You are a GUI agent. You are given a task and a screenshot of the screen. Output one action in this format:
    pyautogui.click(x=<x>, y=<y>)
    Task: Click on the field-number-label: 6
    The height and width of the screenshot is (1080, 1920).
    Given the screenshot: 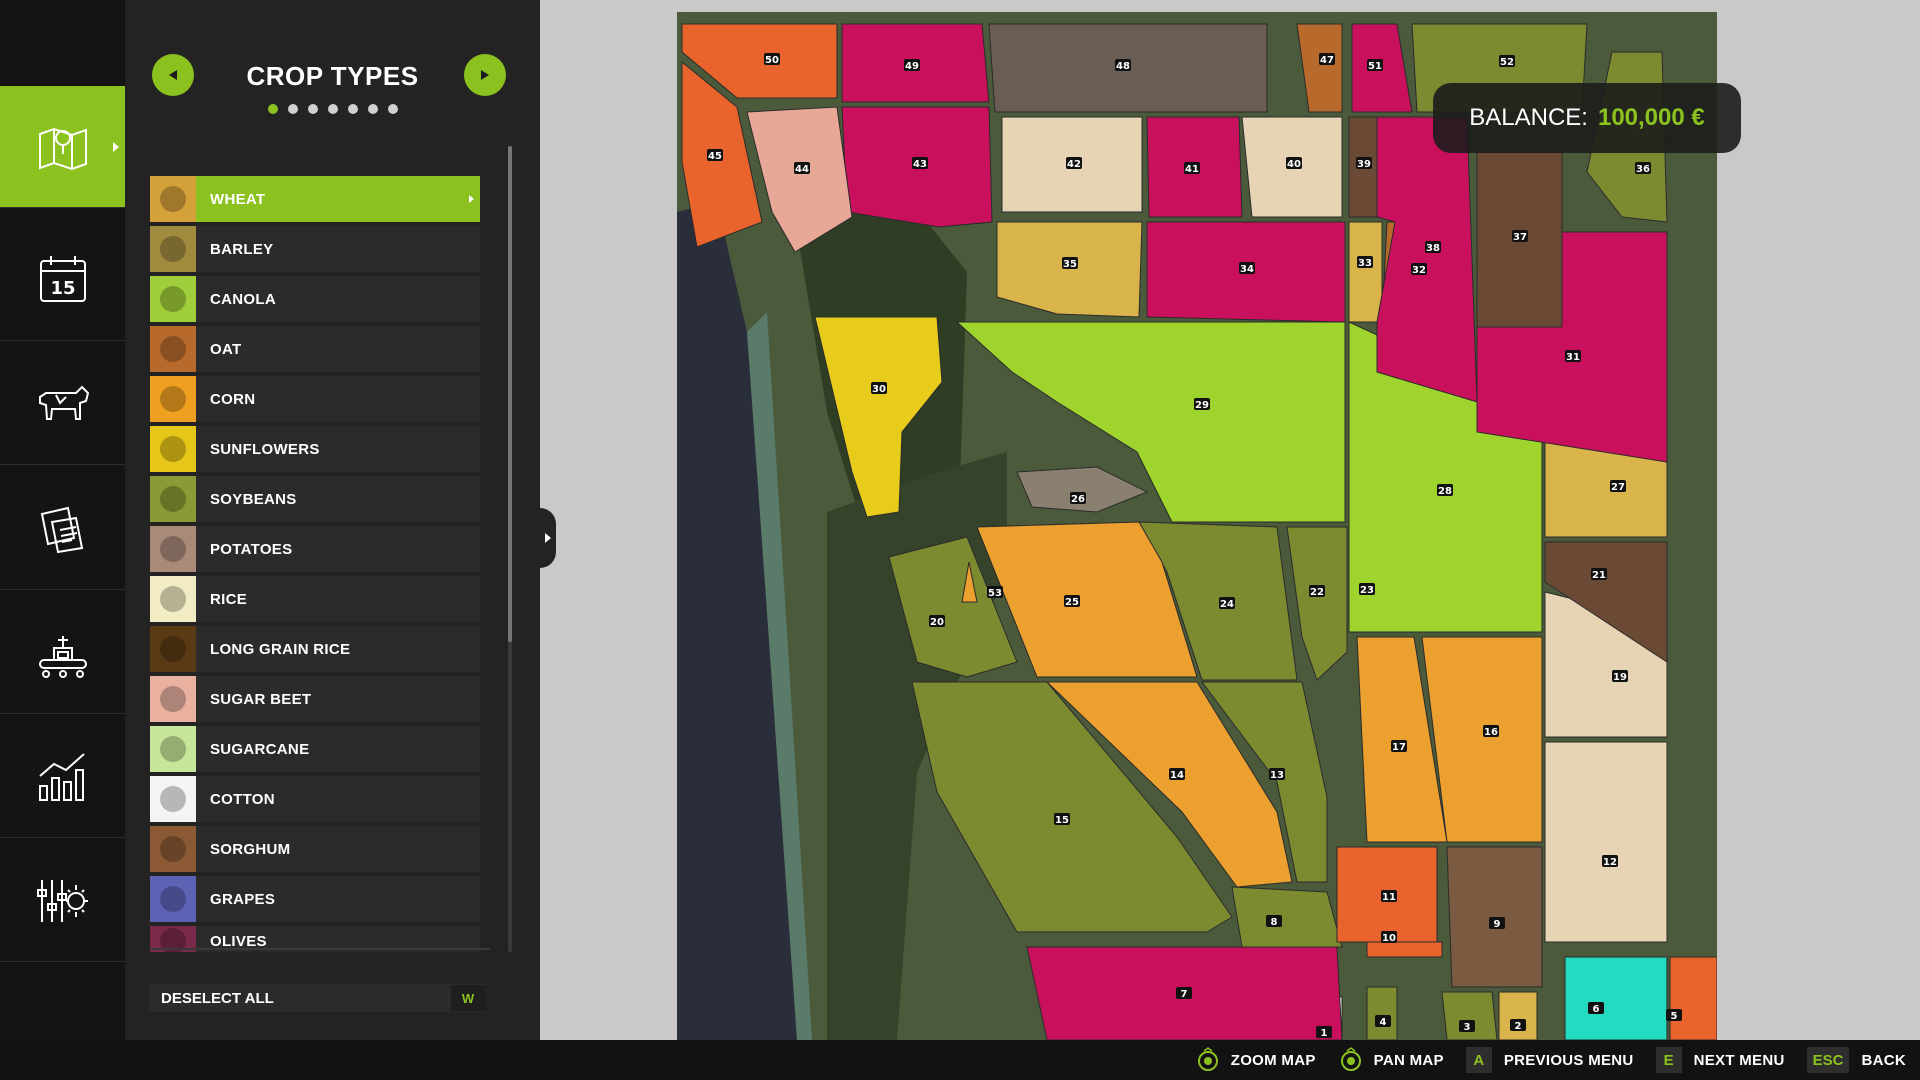 What is the action you would take?
    pyautogui.click(x=1596, y=1009)
    